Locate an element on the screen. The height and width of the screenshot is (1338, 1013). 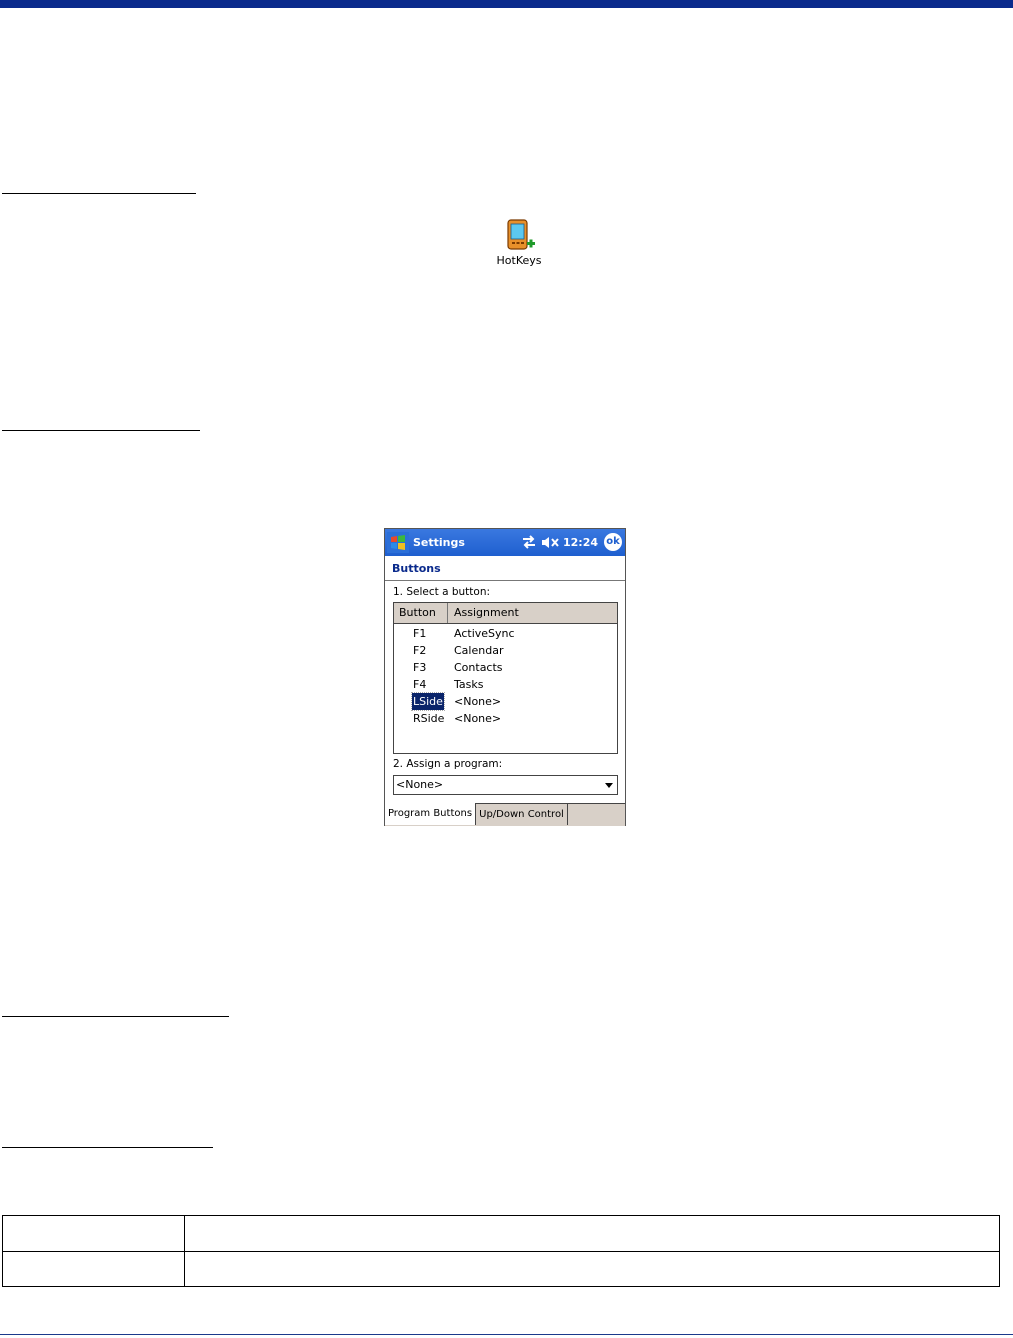
title-bar: Settings 12:24 ok is located at coordinates (505, 542).